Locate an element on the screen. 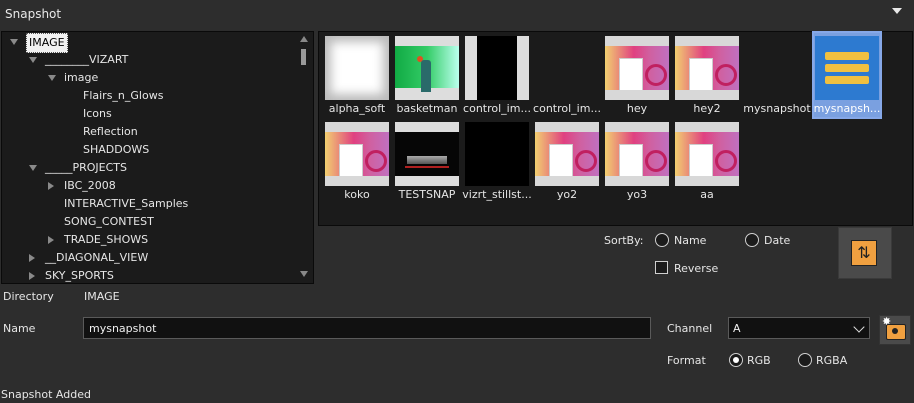 The image size is (914, 403). directory-label: Directory is located at coordinates (28, 296).